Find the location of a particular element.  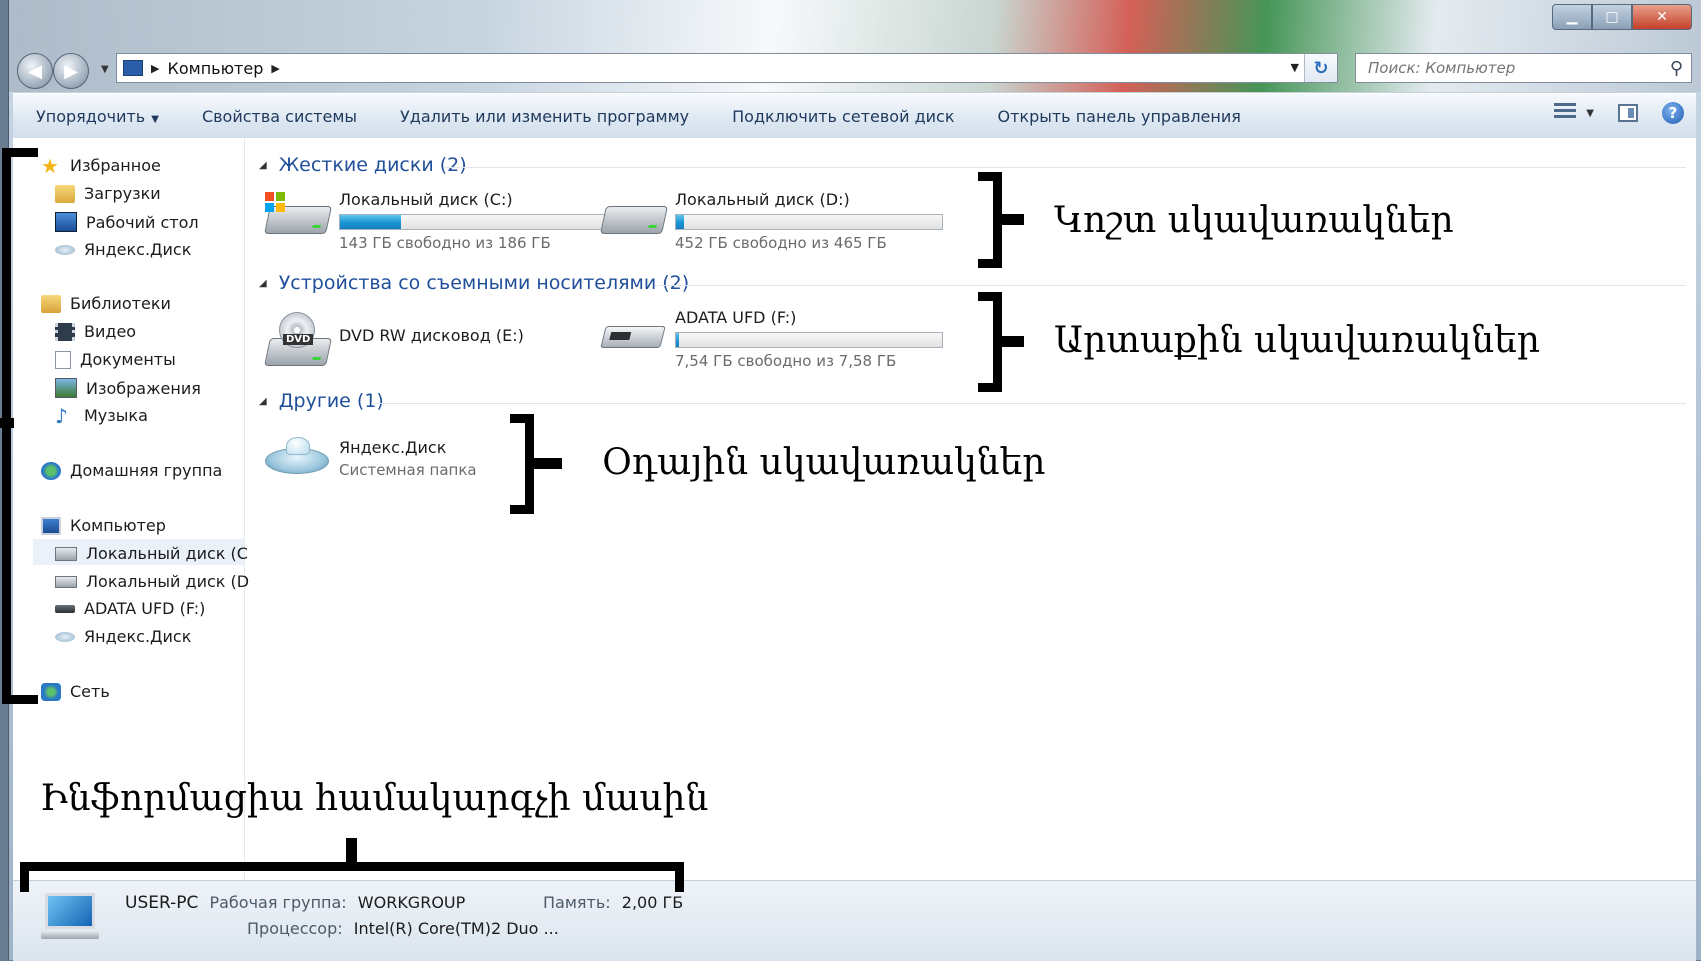

help-icon: ? is located at coordinates (1673, 113).